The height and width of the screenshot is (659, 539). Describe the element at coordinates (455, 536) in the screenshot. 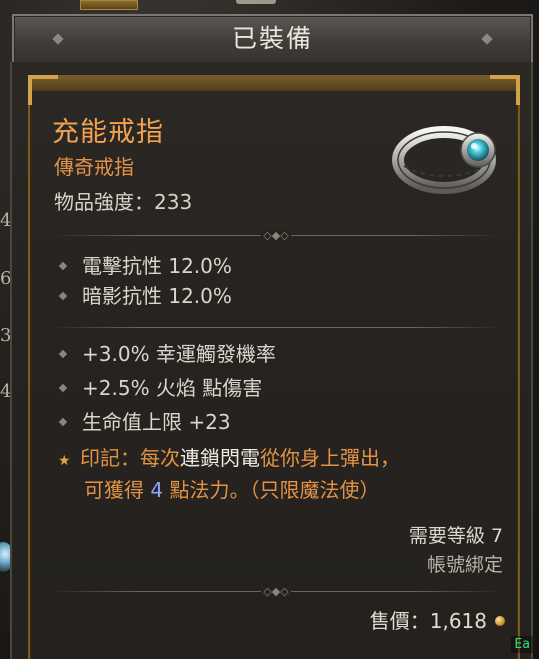

I see `required-level: 需要等級 7` at that location.